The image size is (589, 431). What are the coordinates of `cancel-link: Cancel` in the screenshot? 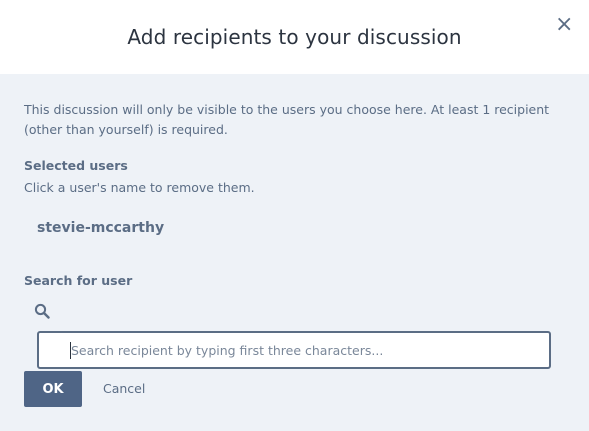 It's located at (124, 388).